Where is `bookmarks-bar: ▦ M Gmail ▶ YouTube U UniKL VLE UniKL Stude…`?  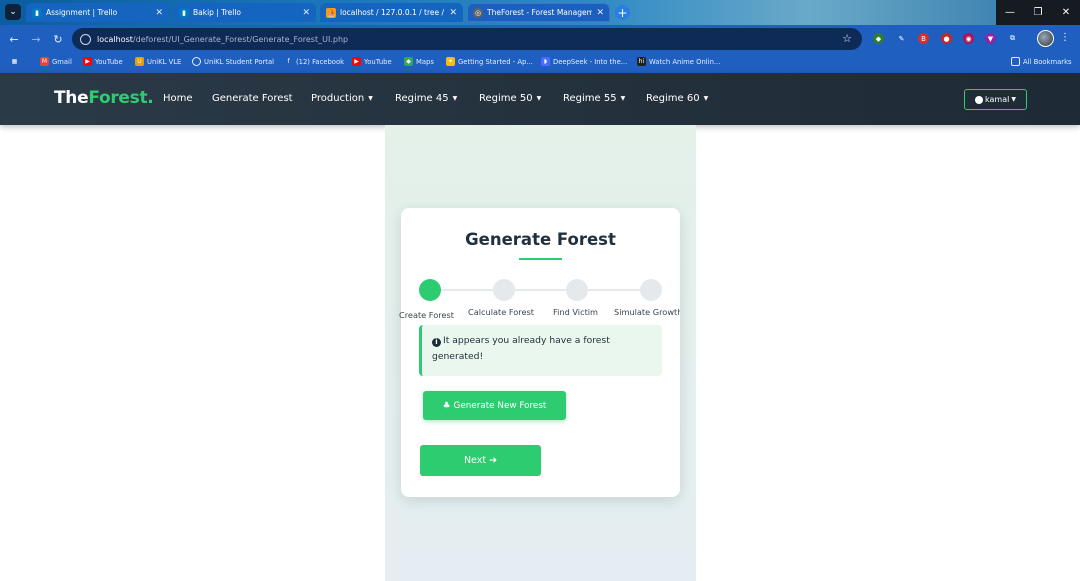
bookmarks-bar: ▦ M Gmail ▶ YouTube U UniKL VLE UniKL Stude… is located at coordinates (540, 63).